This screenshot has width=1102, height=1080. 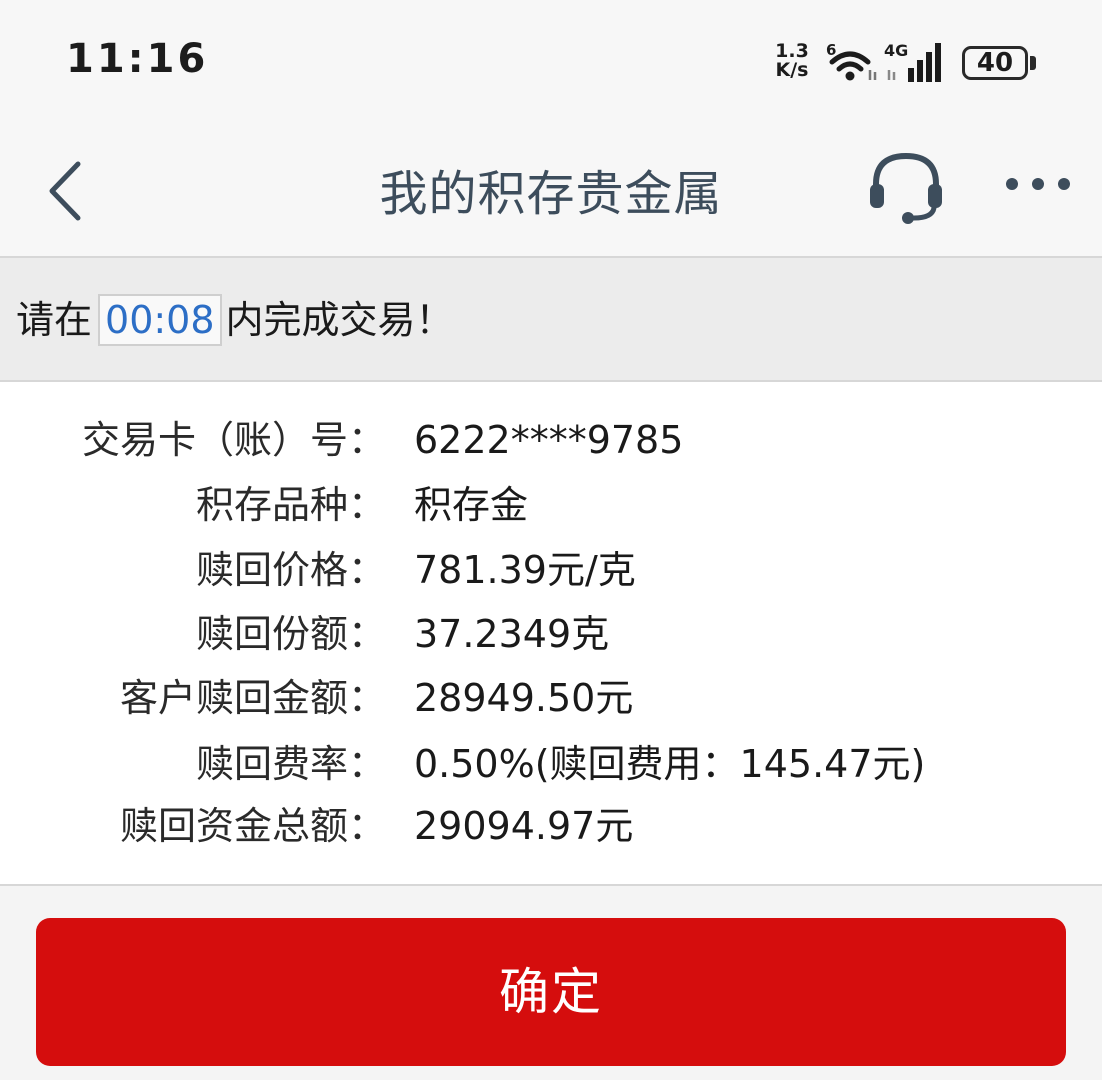 What do you see at coordinates (252, 826) in the screenshot?
I see `detail-label: 赎回资金总额：` at bounding box center [252, 826].